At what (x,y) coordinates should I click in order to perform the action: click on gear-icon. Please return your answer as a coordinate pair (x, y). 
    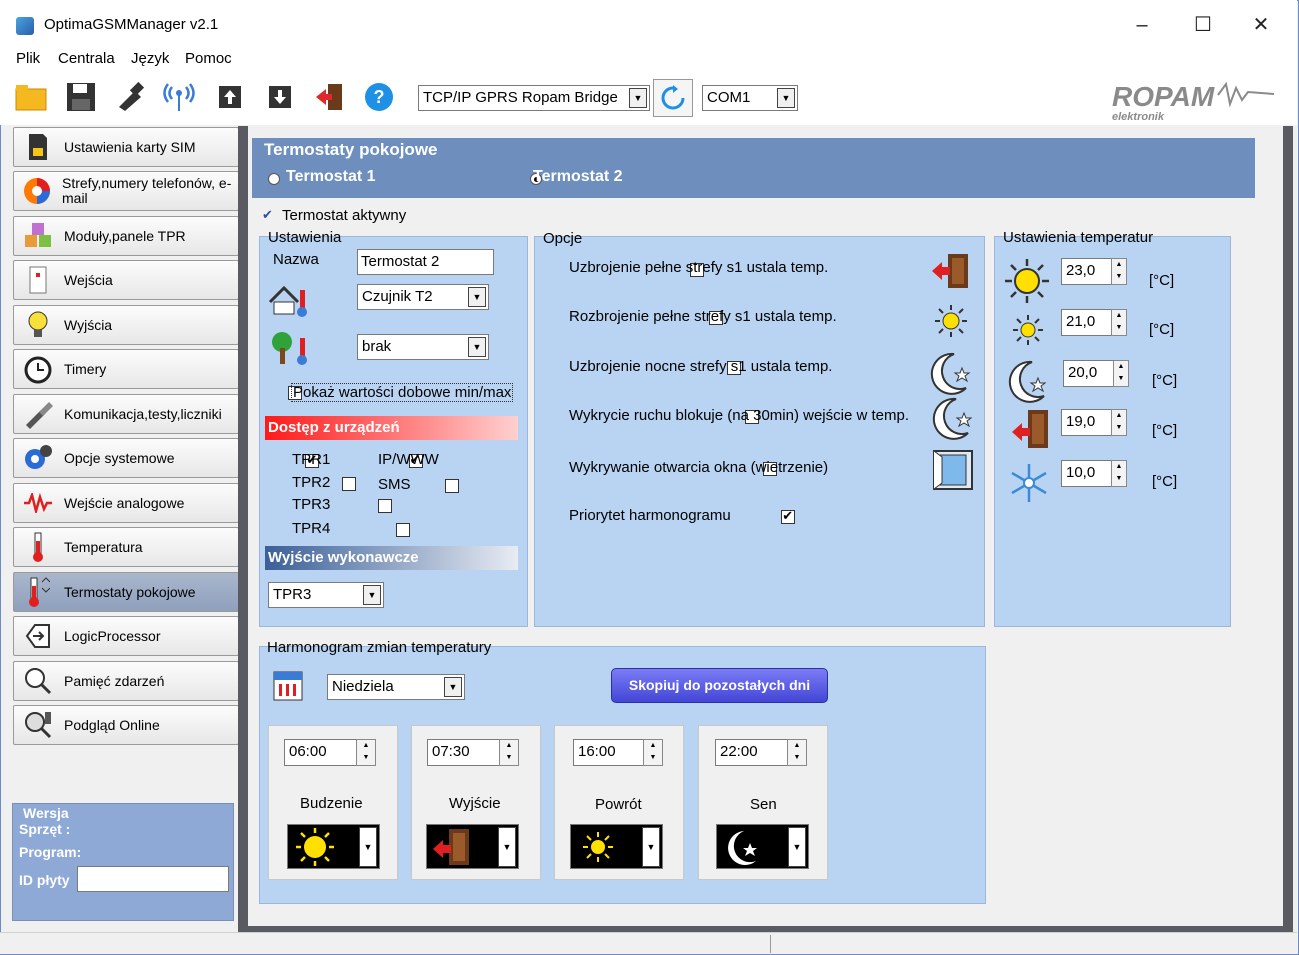
    Looking at the image, I should click on (38, 458).